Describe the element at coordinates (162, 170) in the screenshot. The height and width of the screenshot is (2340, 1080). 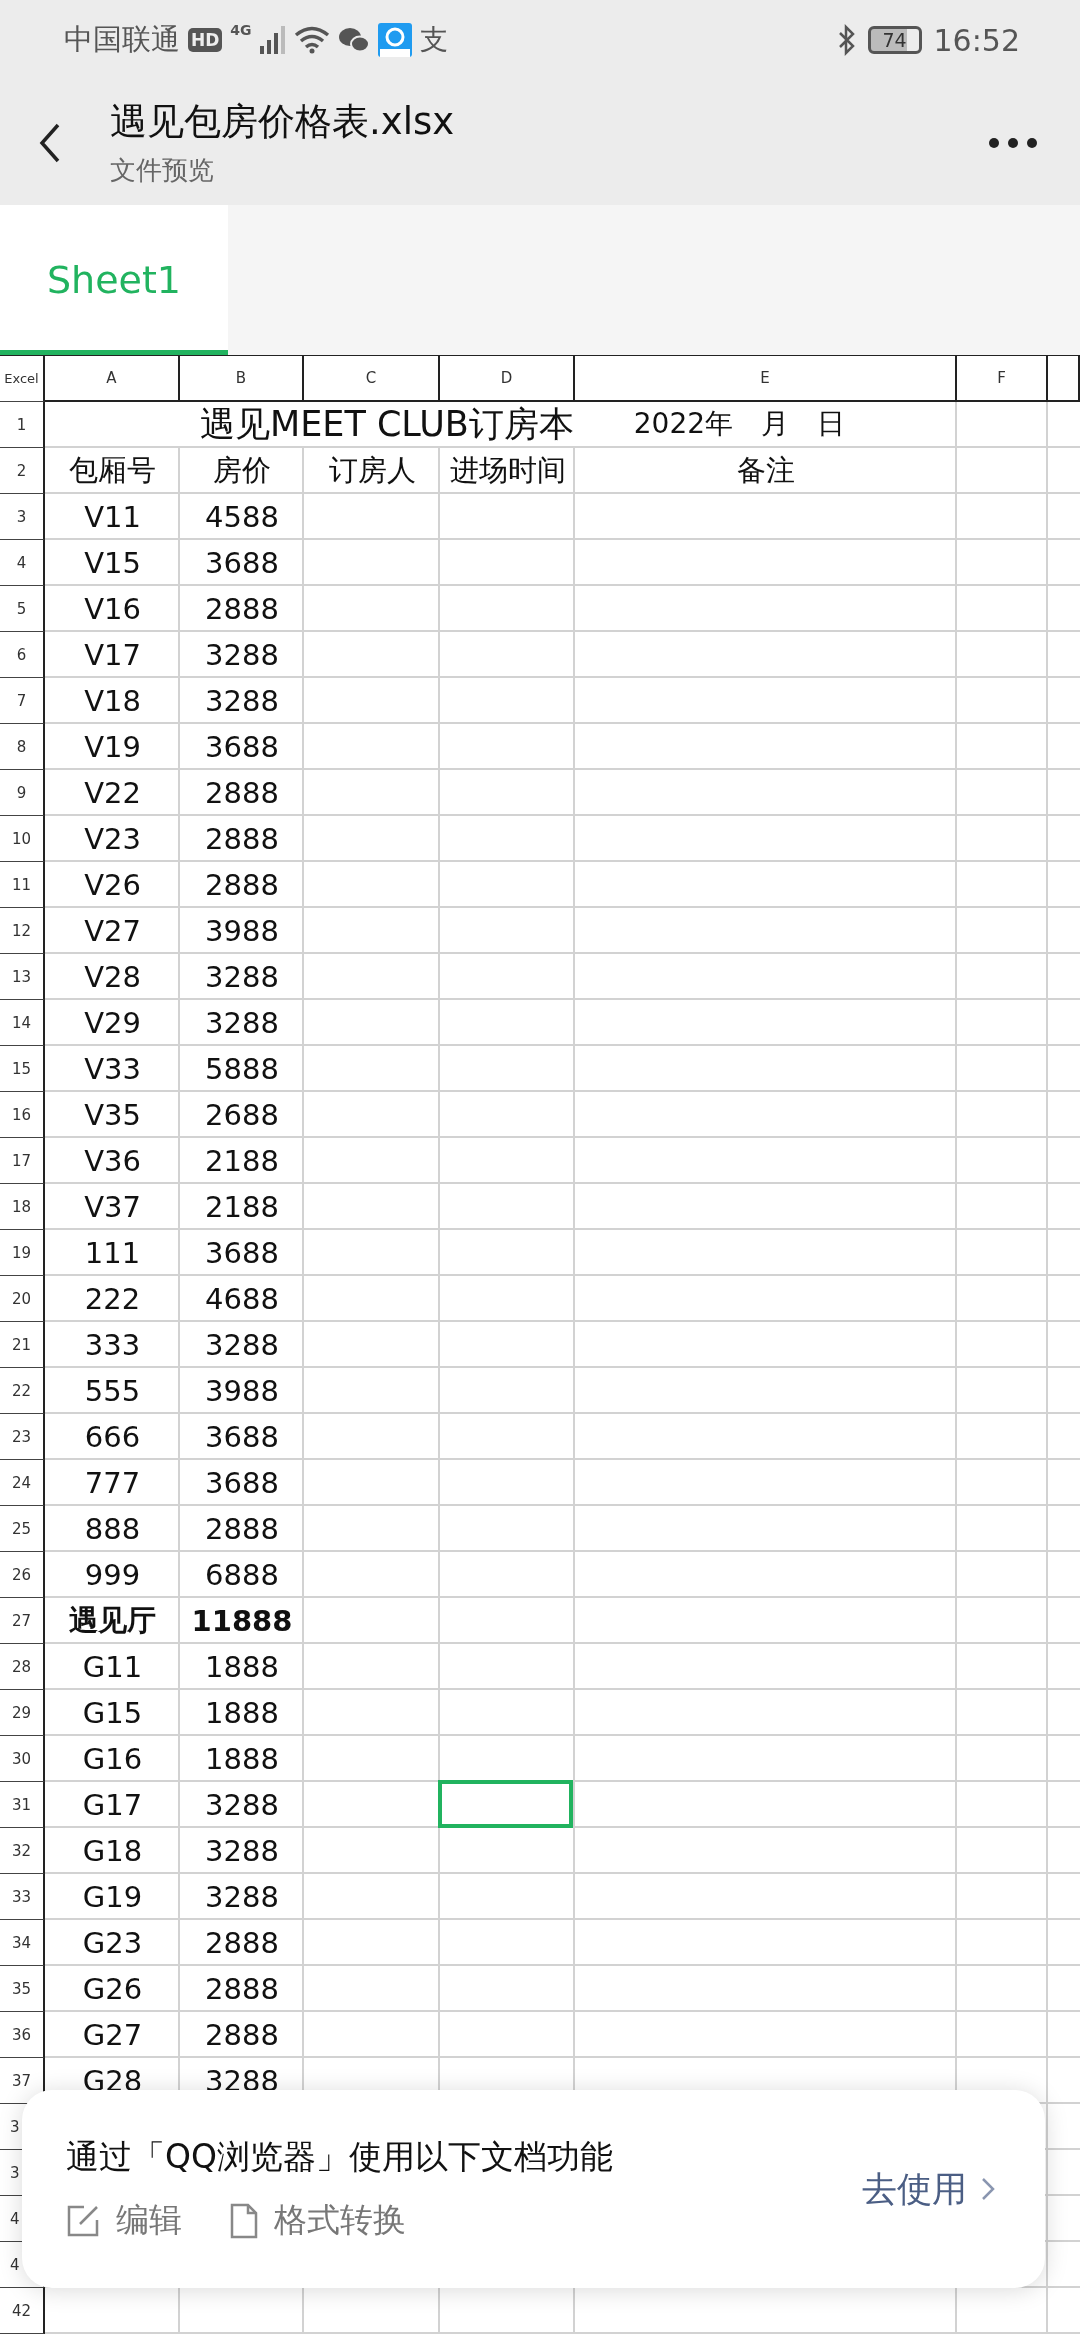
I see `file-subtitle: 文件预览` at that location.